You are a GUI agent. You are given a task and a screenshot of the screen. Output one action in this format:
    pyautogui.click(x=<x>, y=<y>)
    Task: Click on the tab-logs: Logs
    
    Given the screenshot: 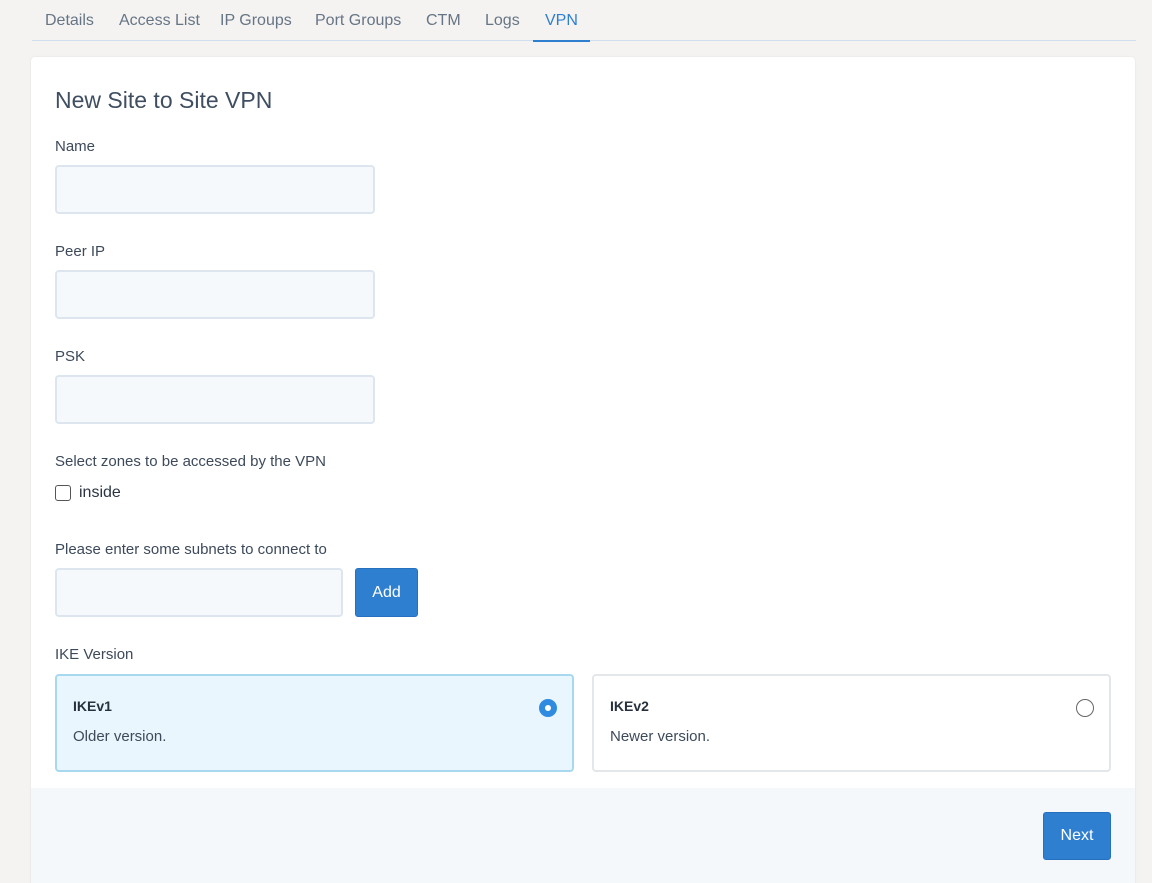 What is the action you would take?
    pyautogui.click(x=502, y=20)
    